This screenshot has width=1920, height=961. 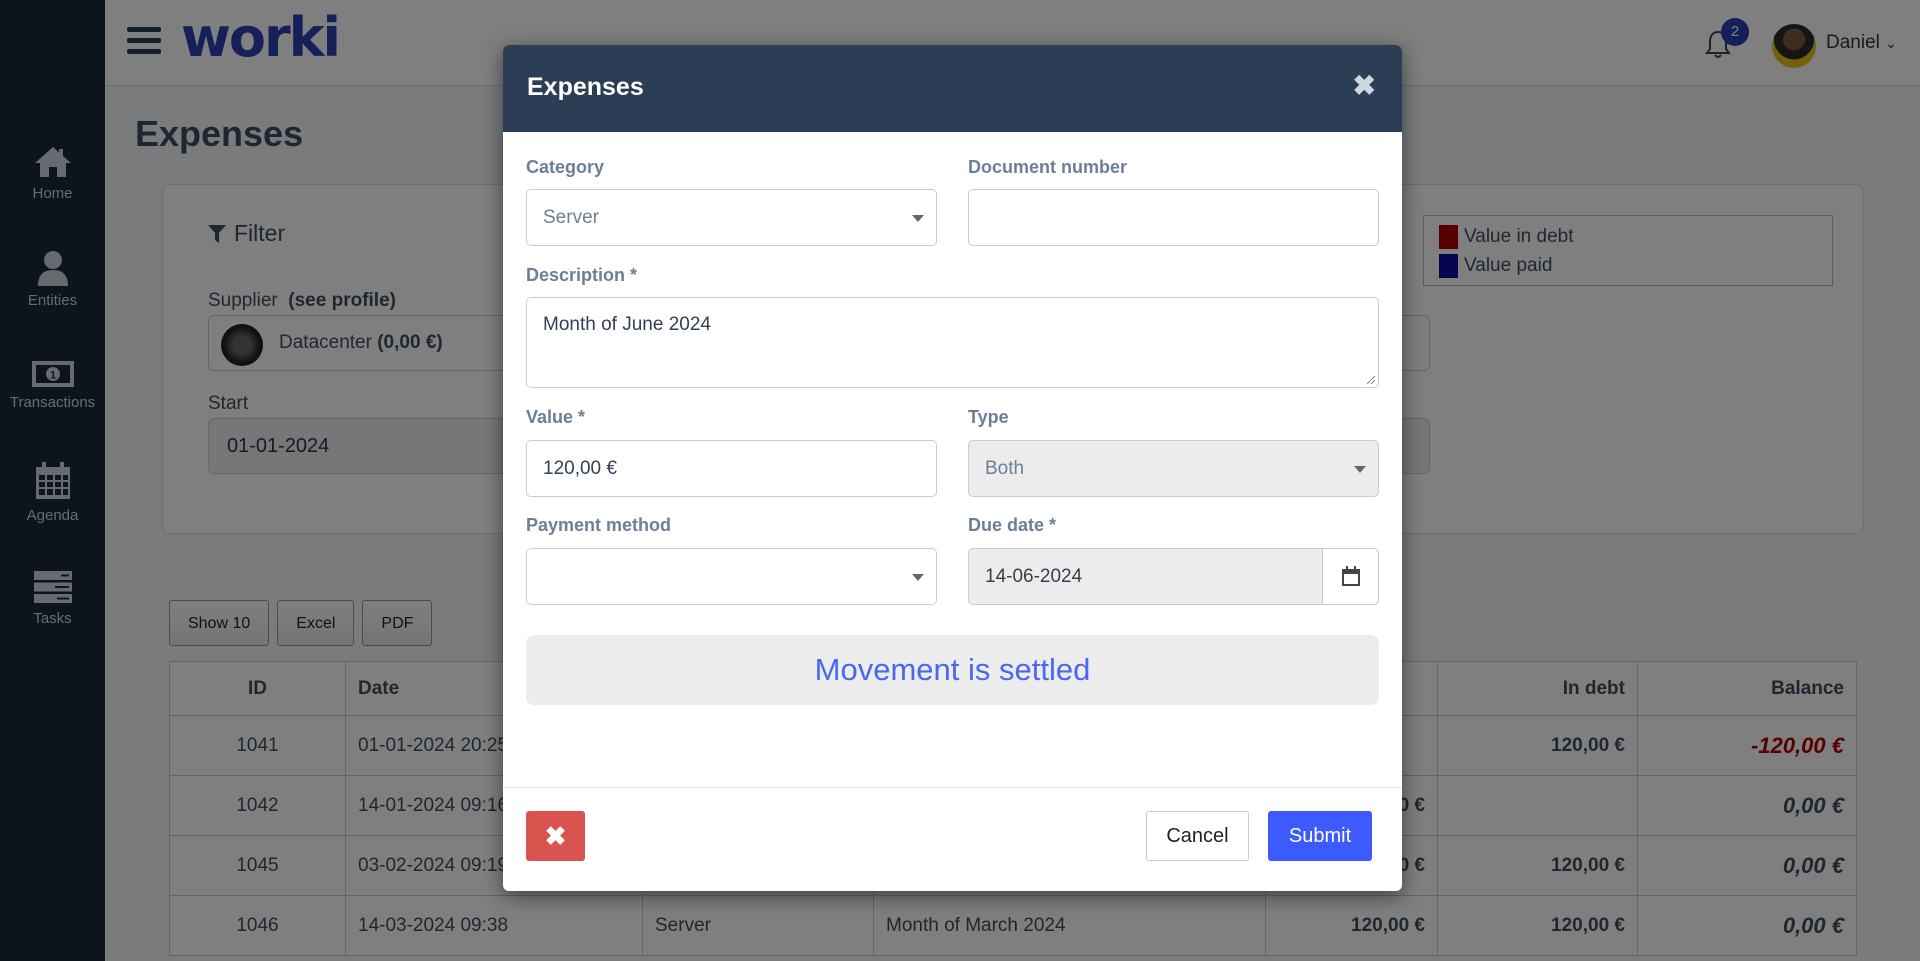 What do you see at coordinates (952, 787) in the screenshot?
I see `modal-footer-divider` at bounding box center [952, 787].